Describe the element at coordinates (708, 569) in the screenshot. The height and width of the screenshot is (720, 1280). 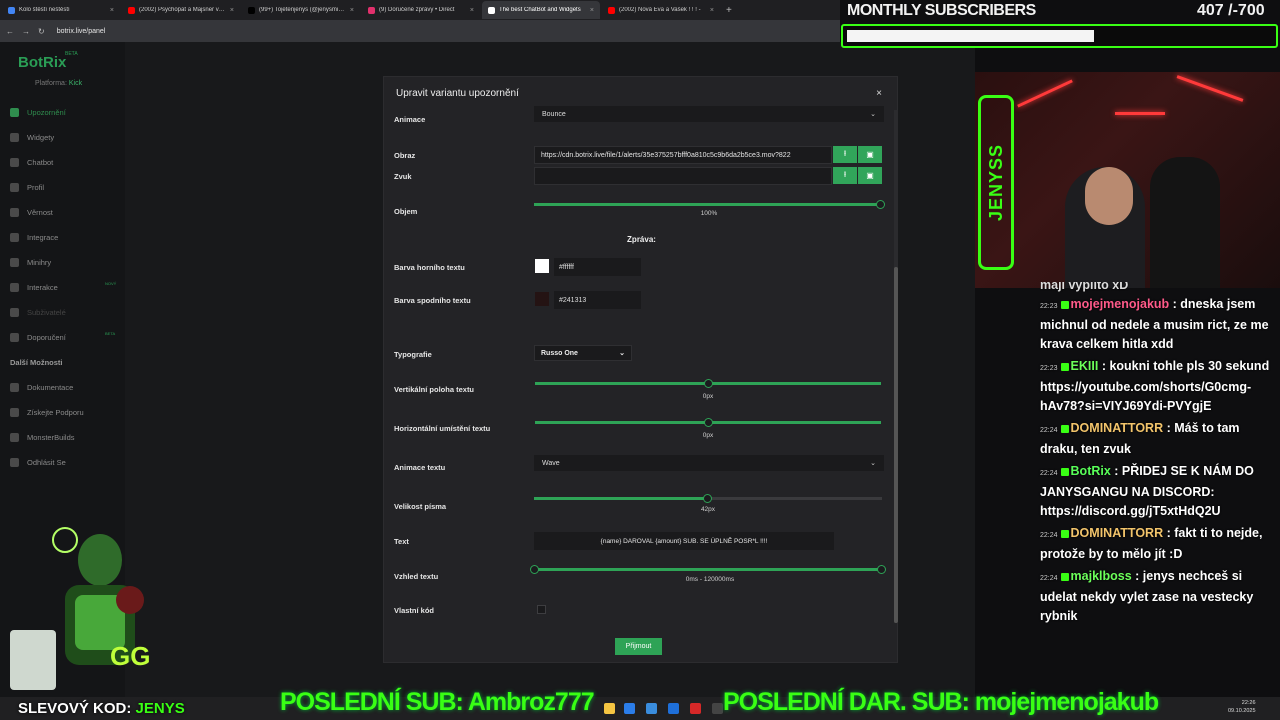
I see `duration-range-slider` at that location.